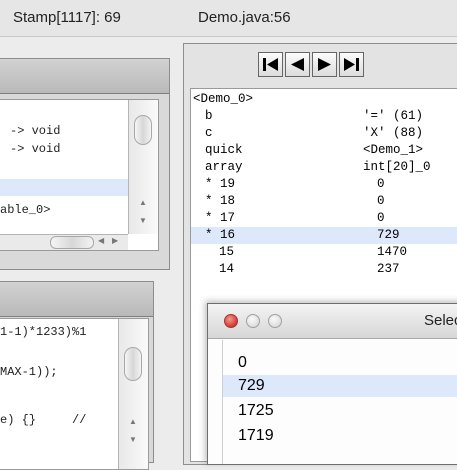 Image resolution: width=457 pixels, height=470 pixels. What do you see at coordinates (340, 386) in the screenshot?
I see `list-item-selected: 729` at bounding box center [340, 386].